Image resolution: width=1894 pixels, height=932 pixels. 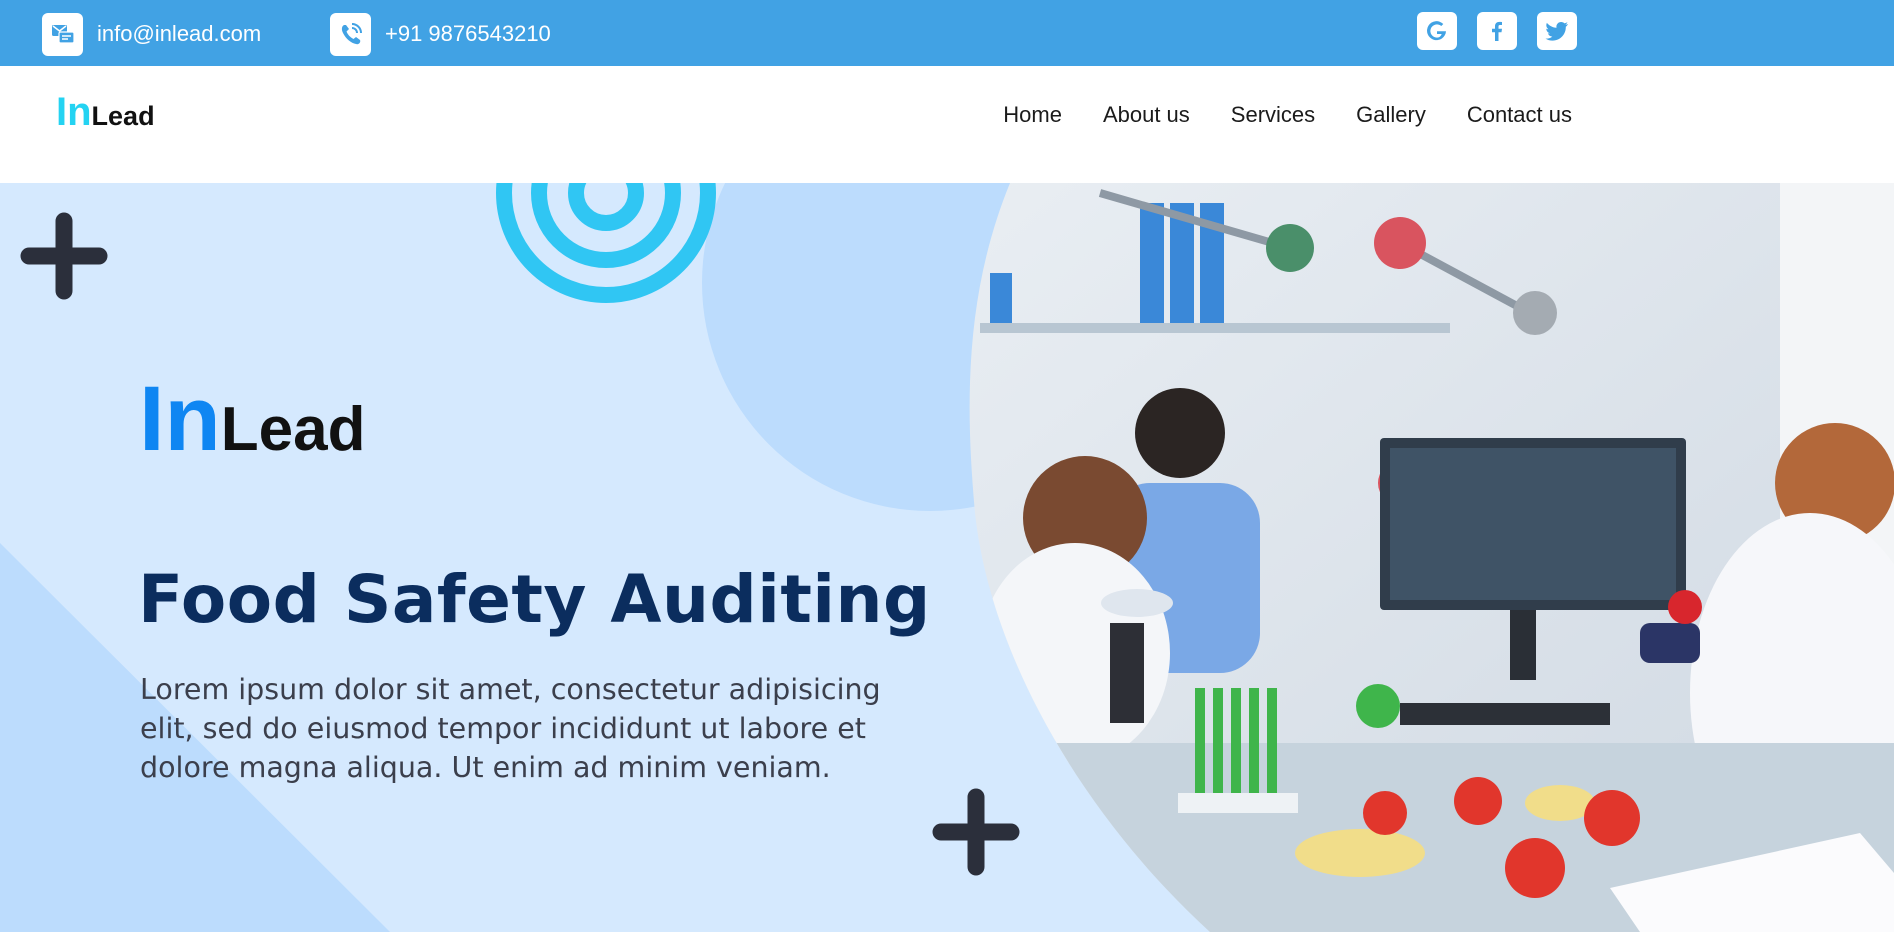 I want to click on hero-title: Food Safety Auditing, so click(x=534, y=599).